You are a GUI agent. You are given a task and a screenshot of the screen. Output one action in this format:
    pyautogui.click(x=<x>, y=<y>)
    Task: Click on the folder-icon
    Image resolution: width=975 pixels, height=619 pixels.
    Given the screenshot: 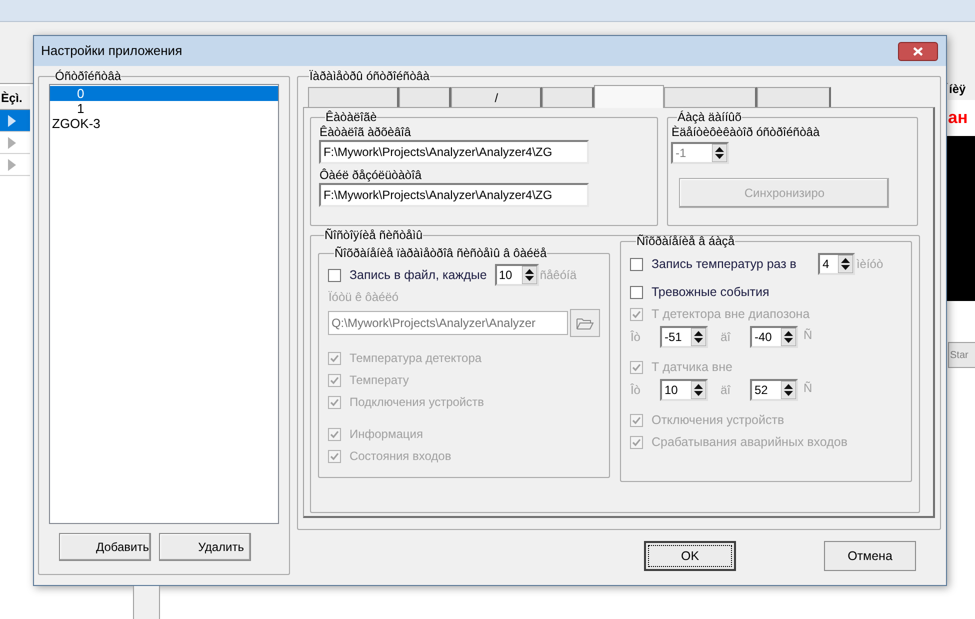 What is the action you would take?
    pyautogui.click(x=585, y=323)
    